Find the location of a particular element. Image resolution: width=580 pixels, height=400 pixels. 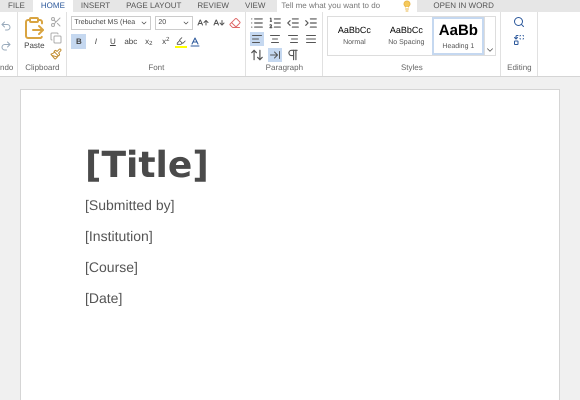

format-painter-icon is located at coordinates (56, 54).